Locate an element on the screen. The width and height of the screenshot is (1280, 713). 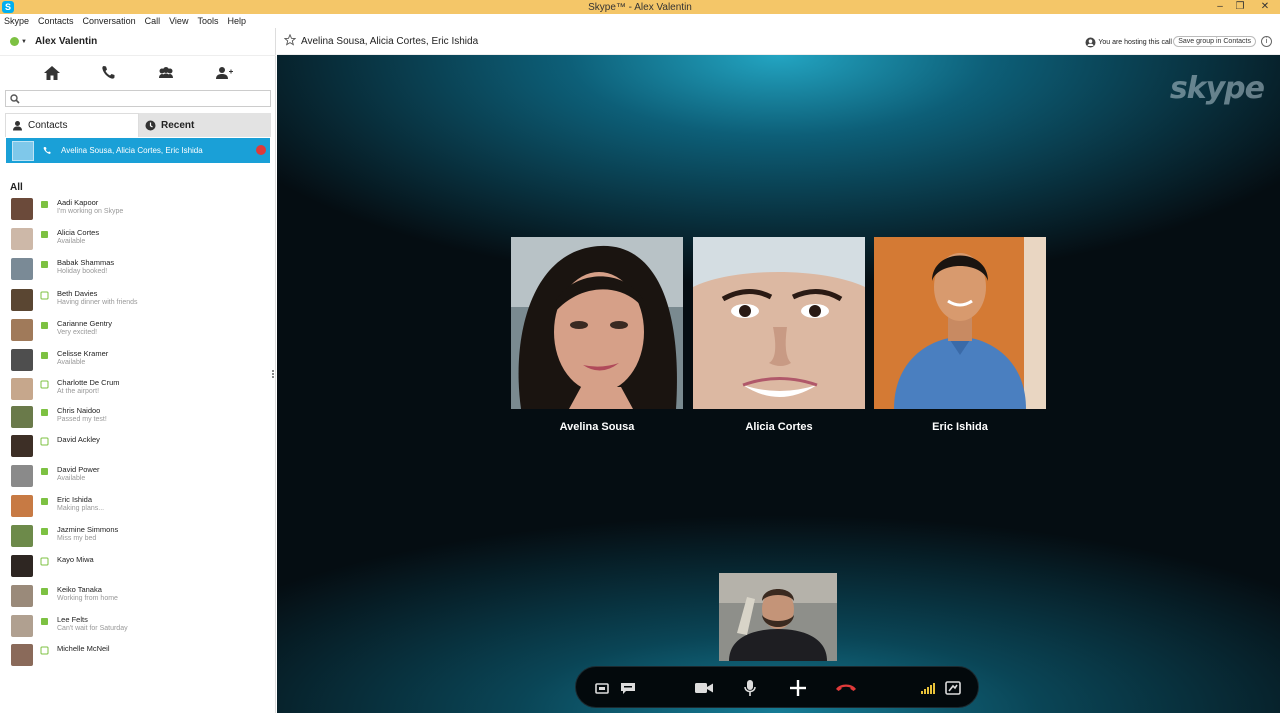
self-view-video is located at coordinates (778, 617).